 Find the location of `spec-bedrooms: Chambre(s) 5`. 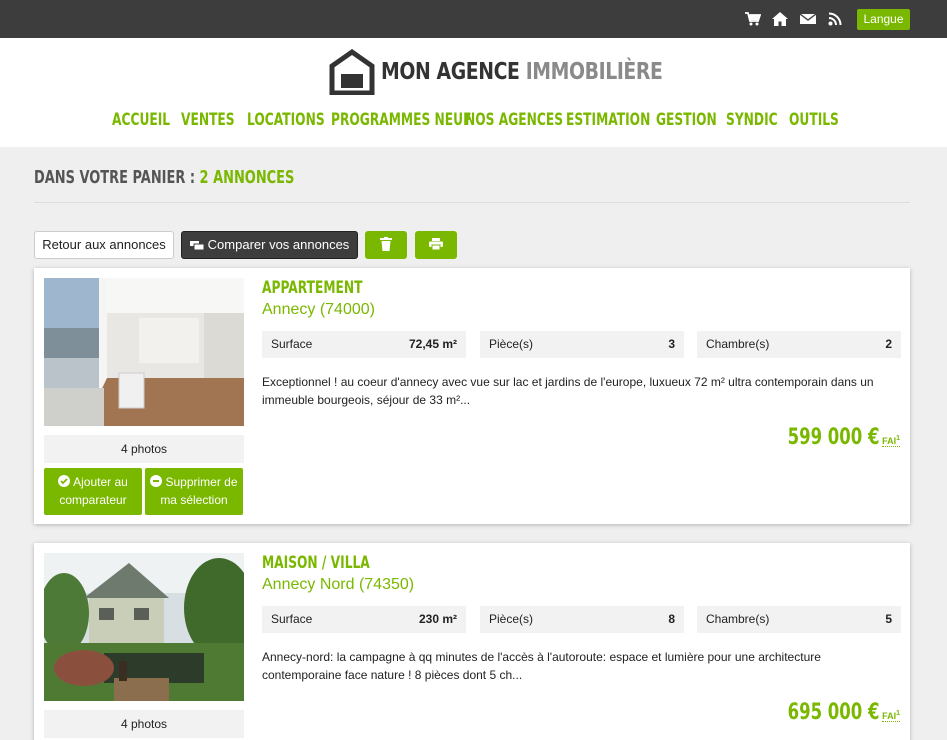

spec-bedrooms: Chambre(s) 5 is located at coordinates (799, 619).